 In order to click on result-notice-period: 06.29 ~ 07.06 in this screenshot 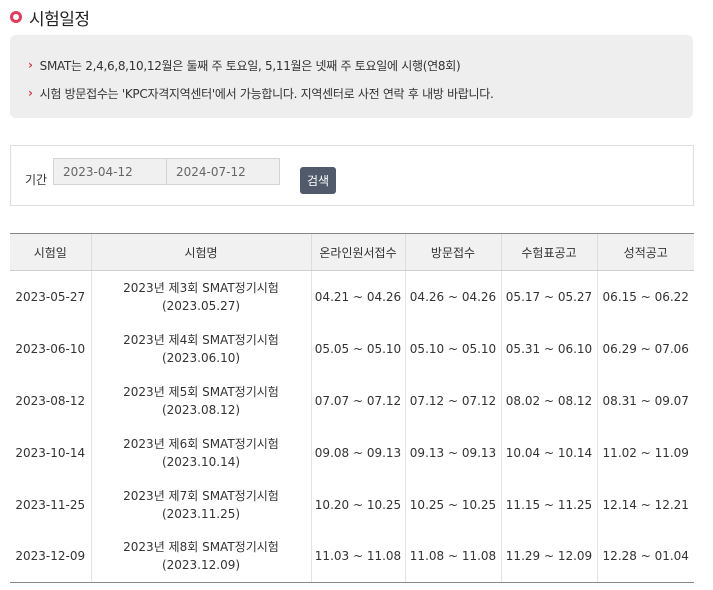, I will do `click(645, 348)`.